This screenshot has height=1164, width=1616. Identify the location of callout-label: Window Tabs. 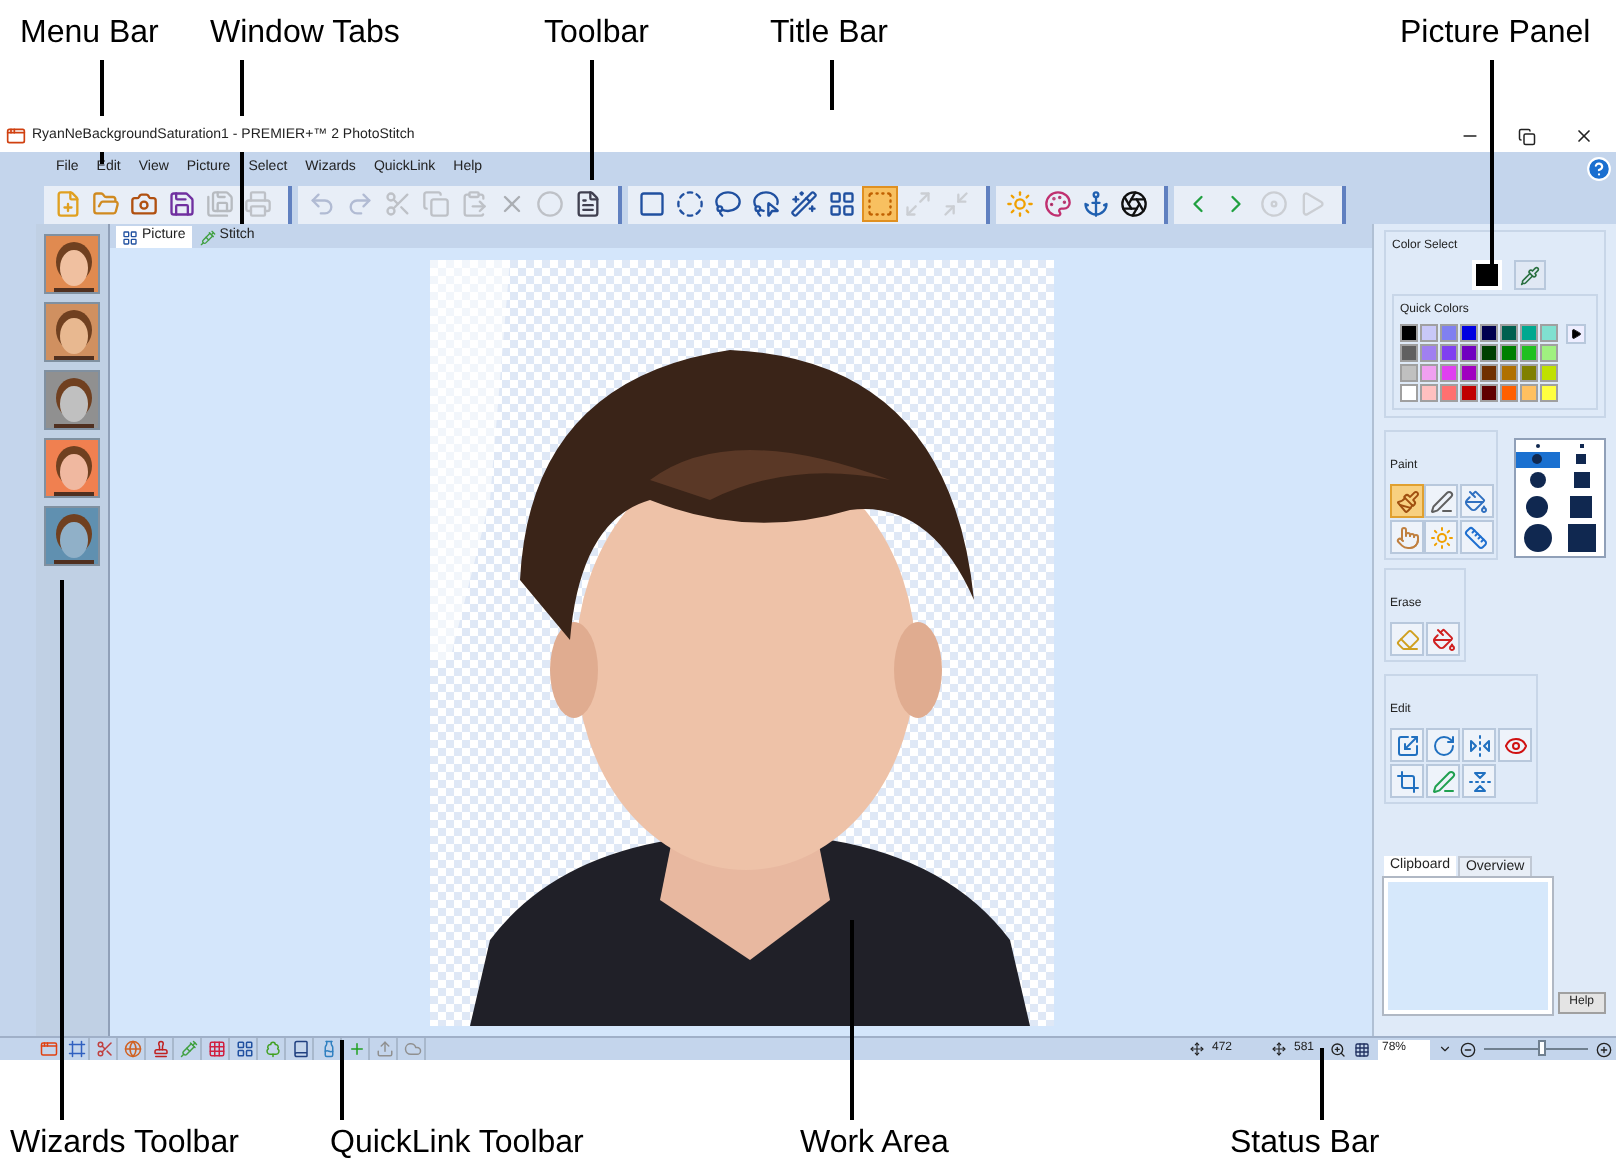
(305, 34).